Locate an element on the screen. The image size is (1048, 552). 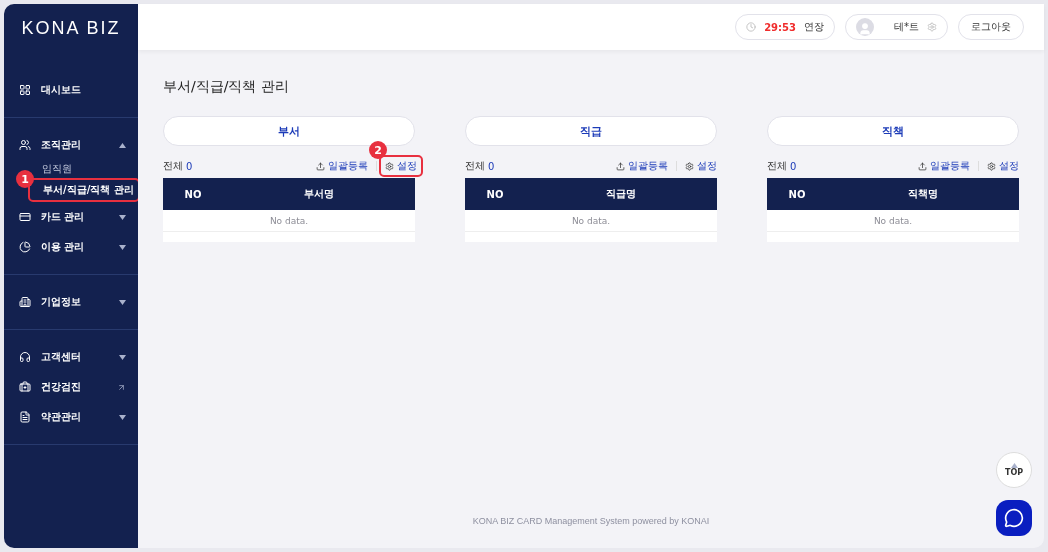
user-name: 테*트 is located at coordinates (906, 27).